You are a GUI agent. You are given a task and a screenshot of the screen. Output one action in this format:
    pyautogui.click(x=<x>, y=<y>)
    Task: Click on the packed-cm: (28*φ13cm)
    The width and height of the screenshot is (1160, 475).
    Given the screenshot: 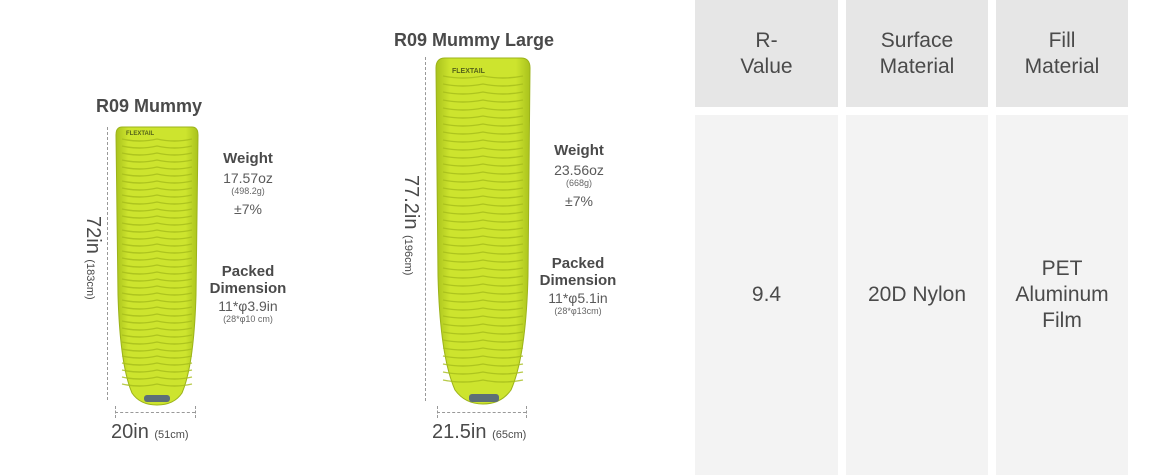 What is the action you would take?
    pyautogui.click(x=578, y=311)
    